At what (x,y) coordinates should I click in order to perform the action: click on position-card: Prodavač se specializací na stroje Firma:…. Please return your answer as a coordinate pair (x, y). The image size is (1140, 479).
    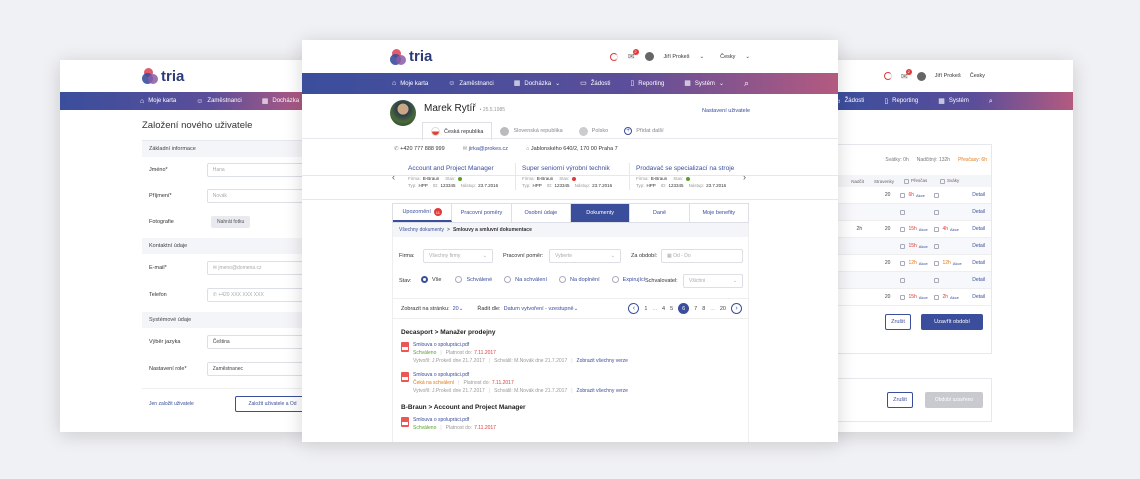
    Looking at the image, I should click on (687, 176).